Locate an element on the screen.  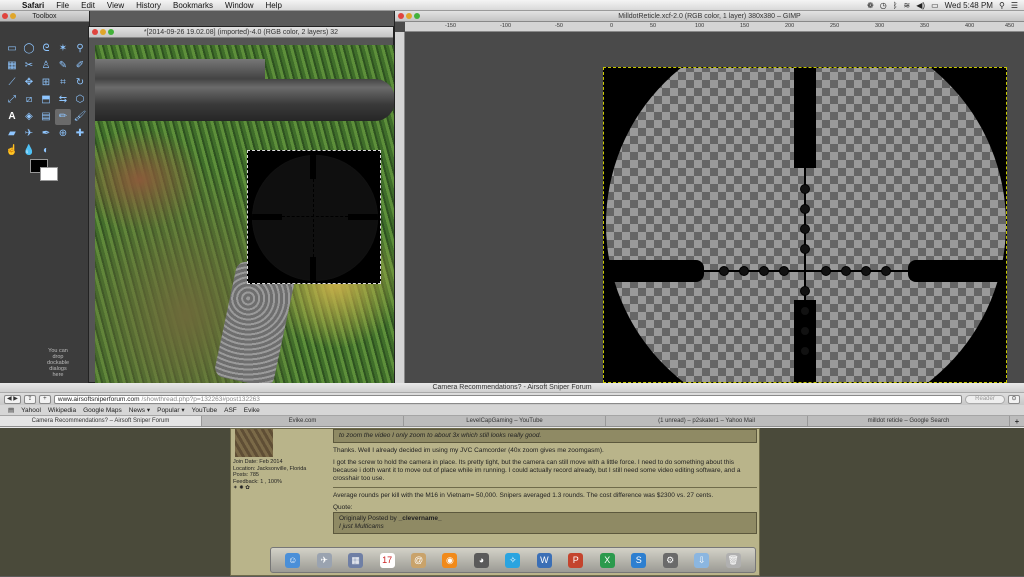
scale-icon: ⤢ is located at coordinates (12, 100).